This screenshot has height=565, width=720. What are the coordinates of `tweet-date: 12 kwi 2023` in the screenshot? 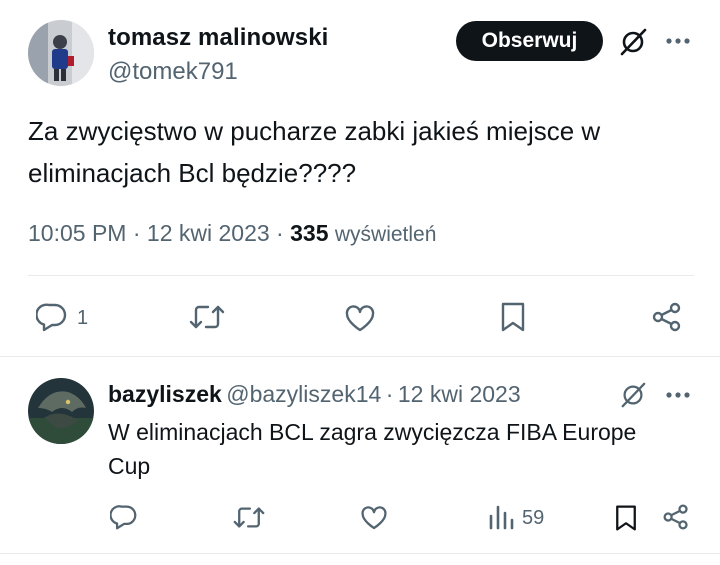 It's located at (208, 233).